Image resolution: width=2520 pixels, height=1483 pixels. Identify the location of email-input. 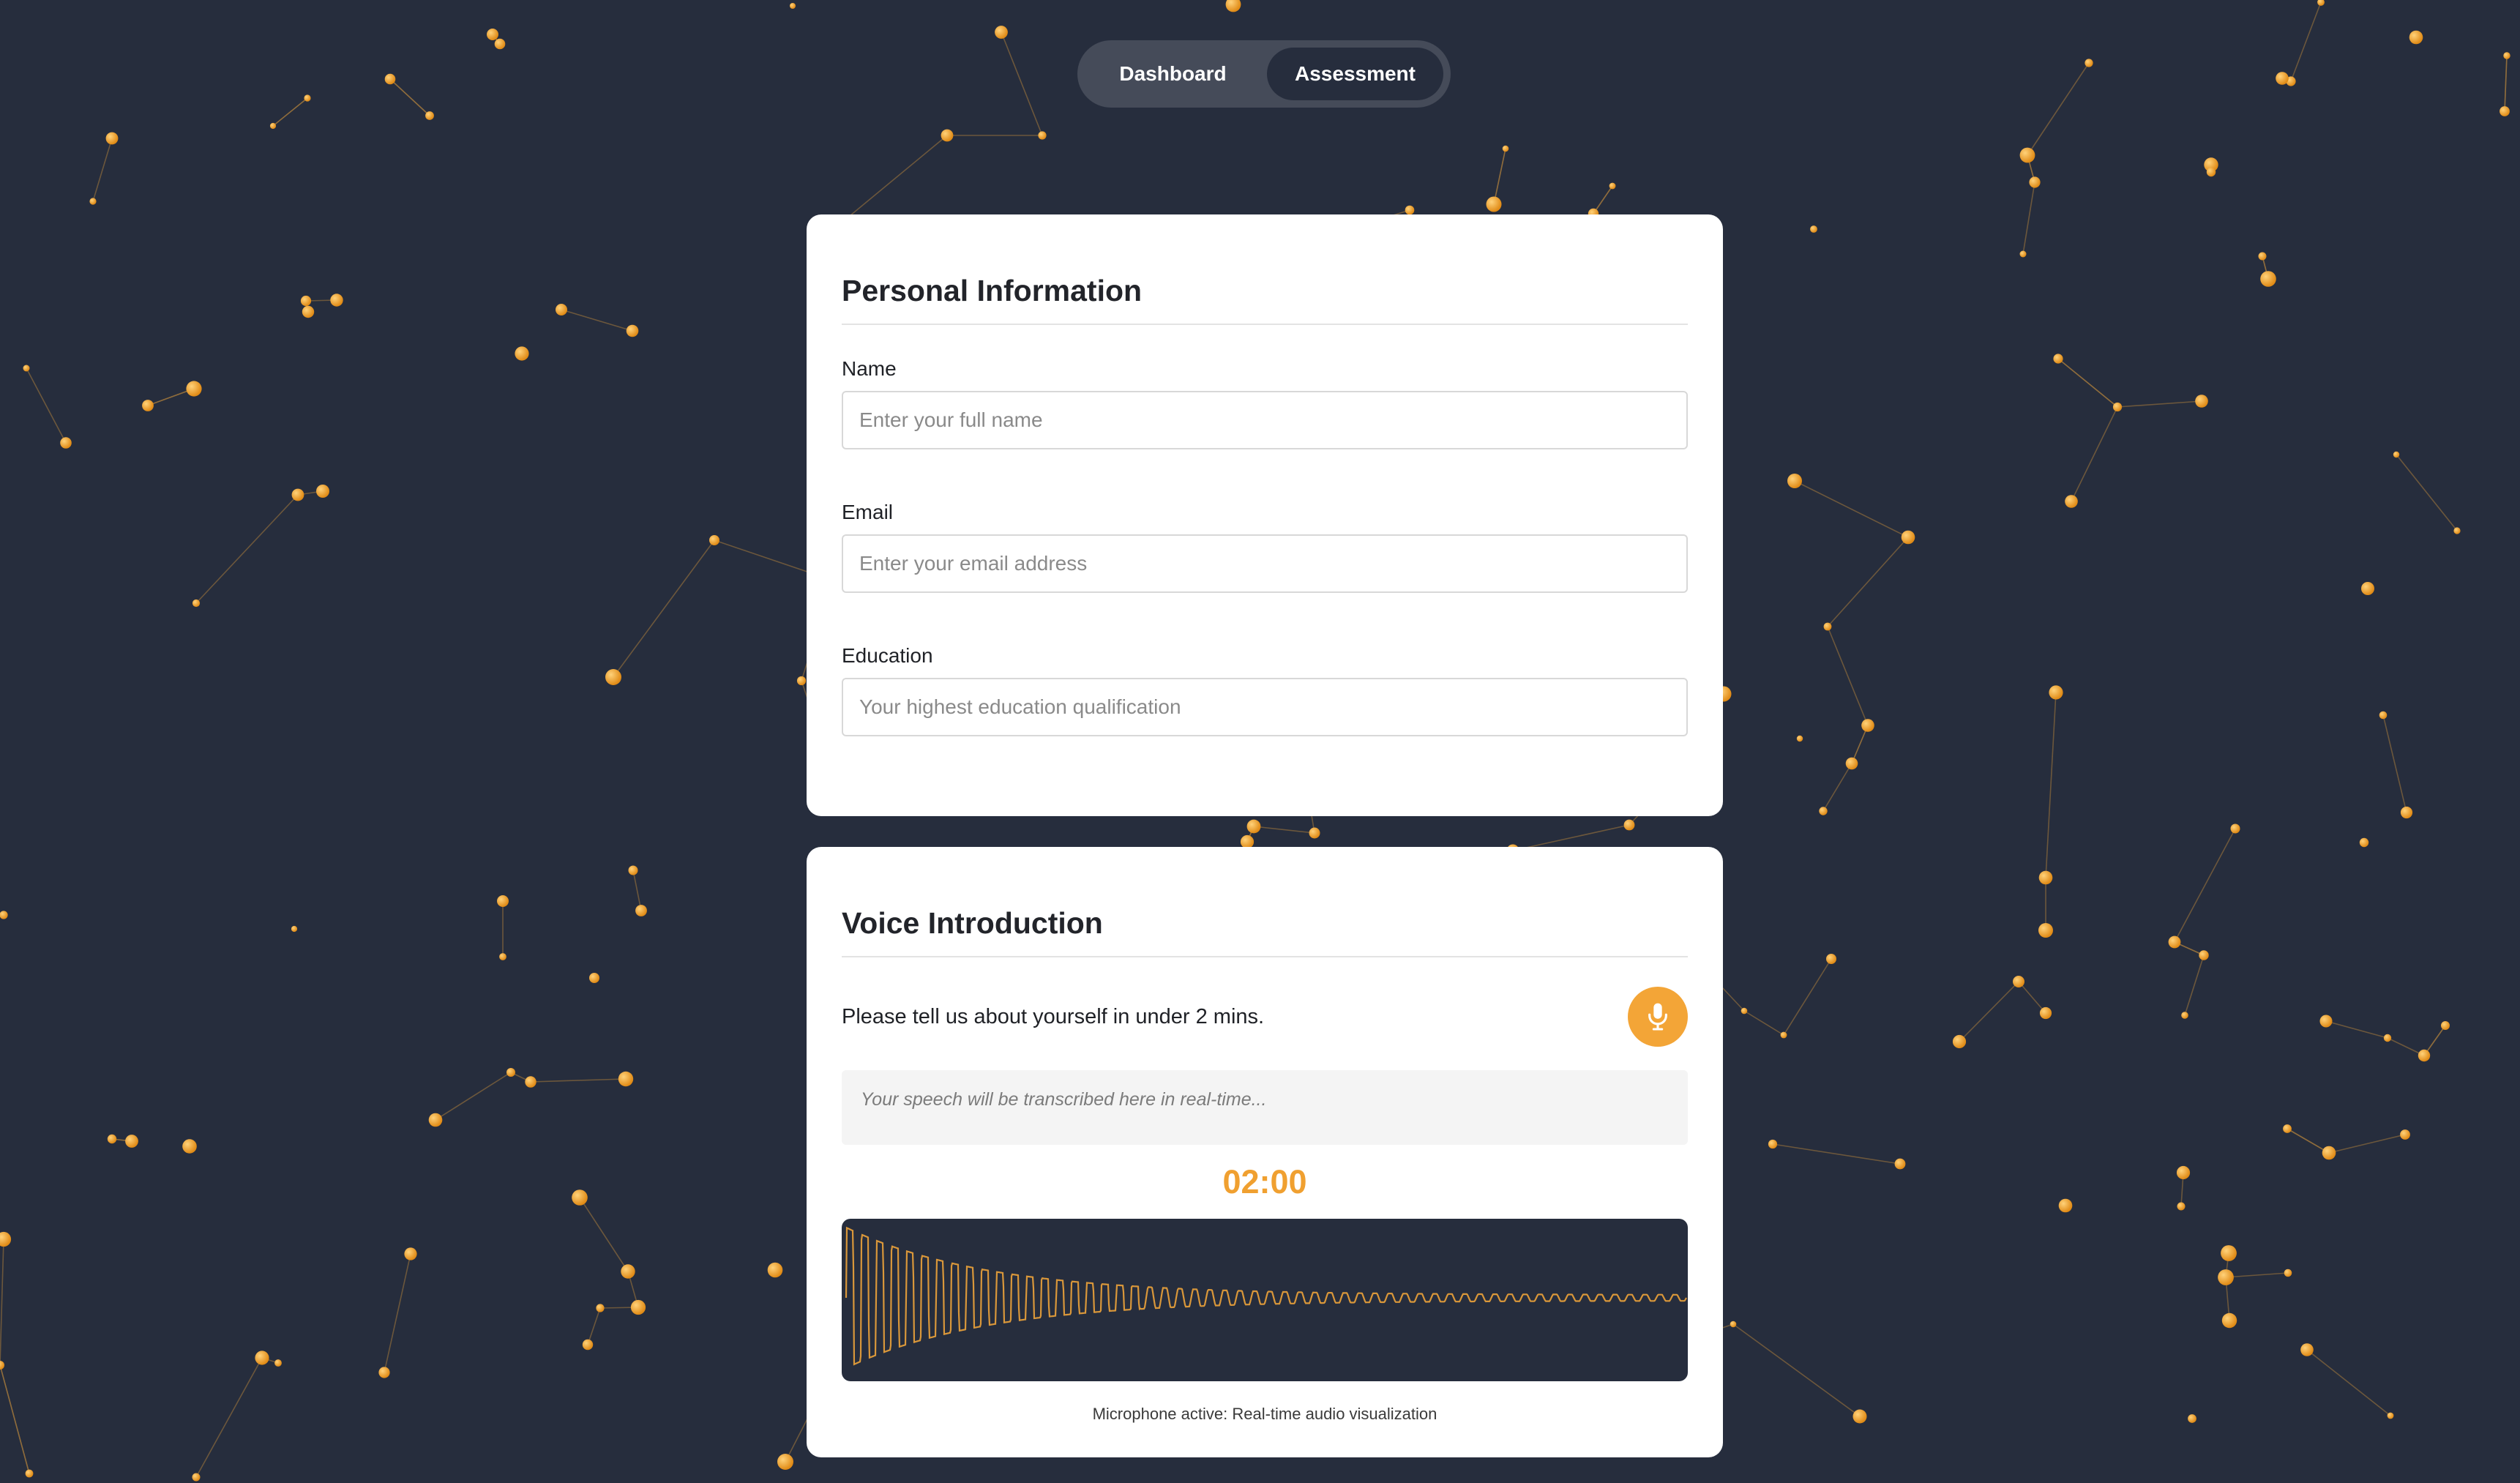
(1265, 563).